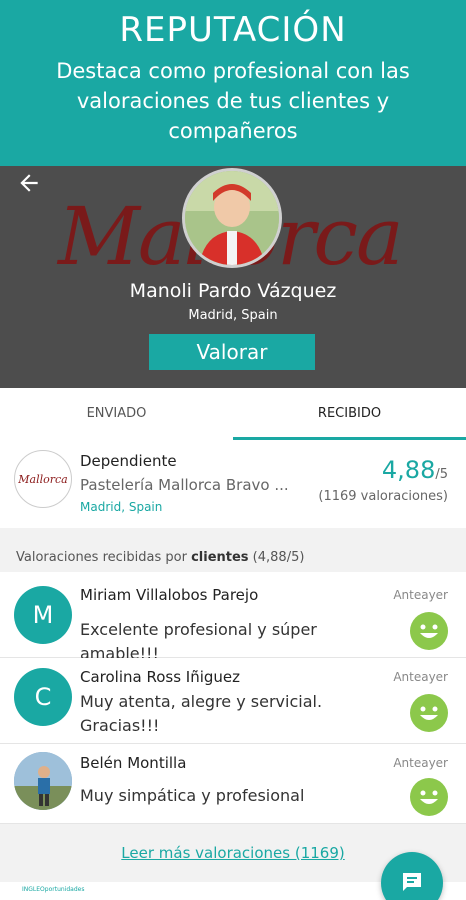 The image size is (466, 900). Describe the element at coordinates (133, 763) in the screenshot. I see `reviewer-name: Belén Montilla` at that location.